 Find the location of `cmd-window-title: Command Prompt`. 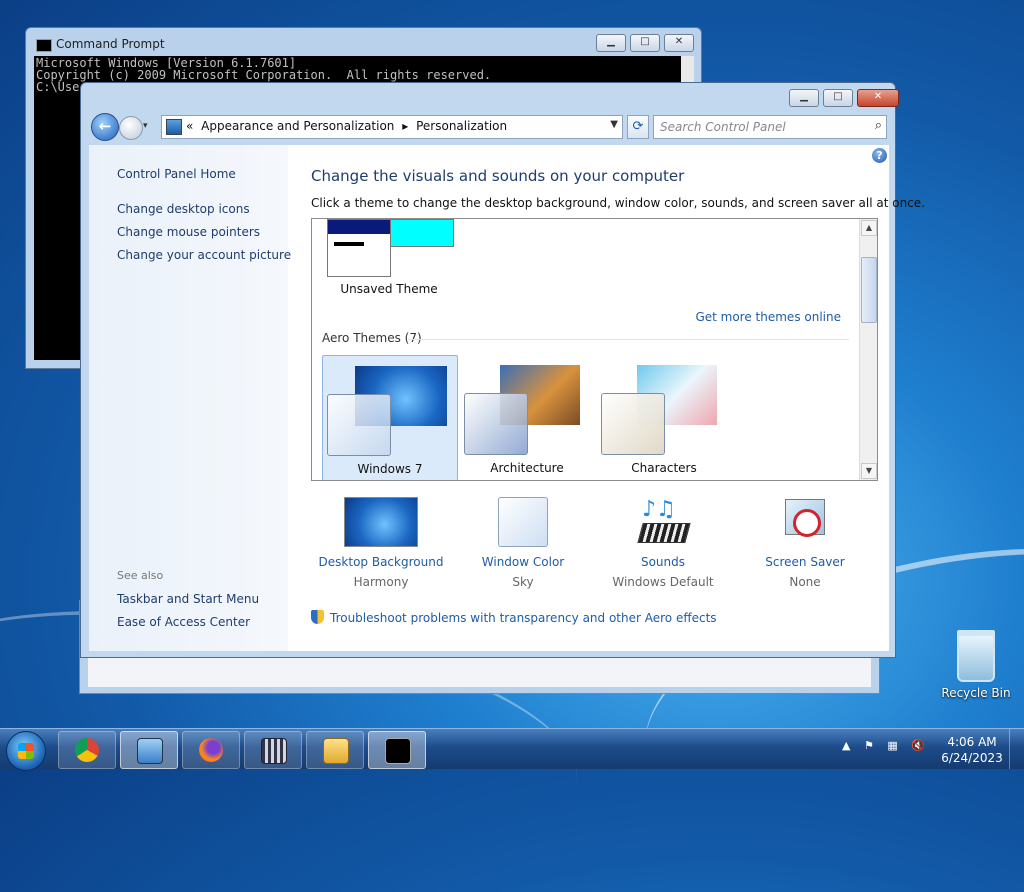

cmd-window-title: Command Prompt is located at coordinates (110, 44).